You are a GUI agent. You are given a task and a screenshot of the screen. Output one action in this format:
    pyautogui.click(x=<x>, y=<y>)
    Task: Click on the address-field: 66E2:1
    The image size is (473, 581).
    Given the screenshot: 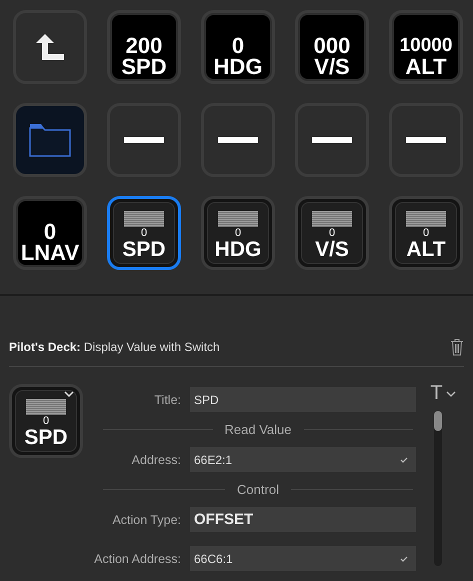 What is the action you would take?
    pyautogui.click(x=303, y=459)
    